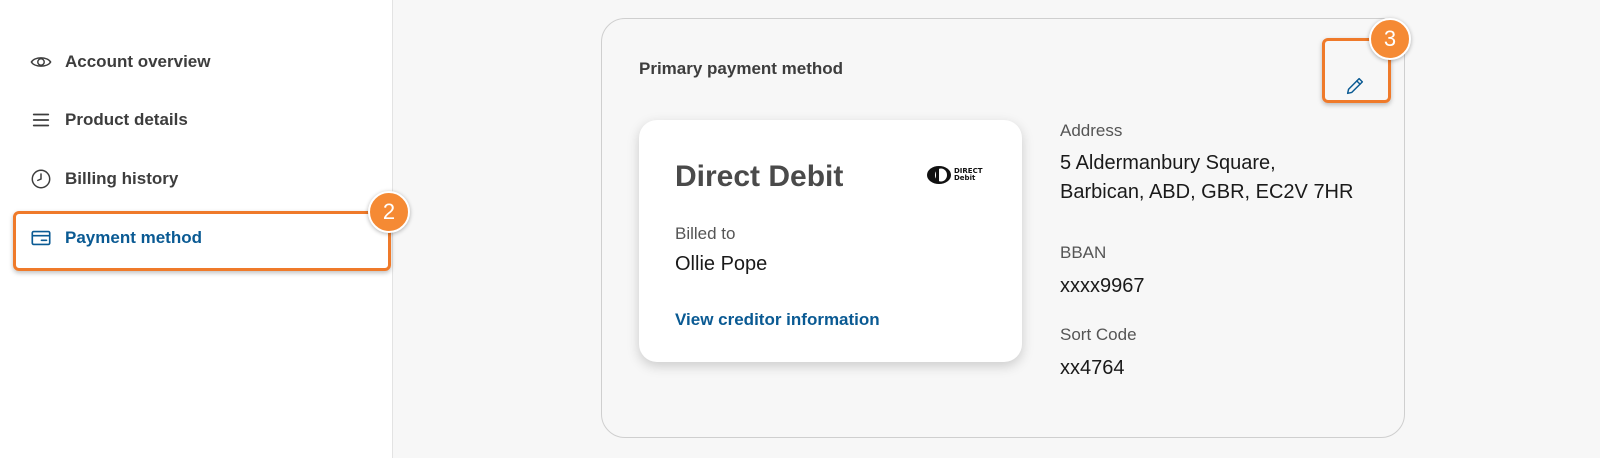 This screenshot has width=1600, height=458. What do you see at coordinates (705, 233) in the screenshot?
I see `billed-to-label: Billed to` at bounding box center [705, 233].